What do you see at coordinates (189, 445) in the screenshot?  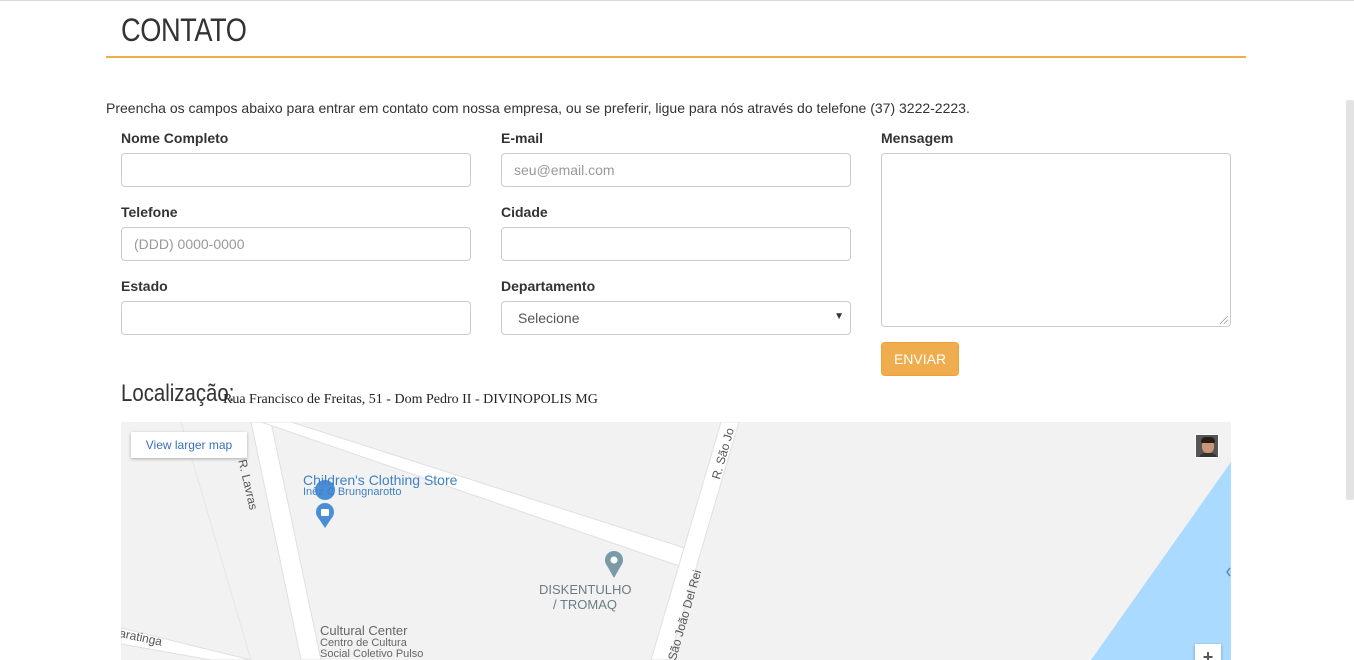 I see `view-larger-map-link: View larger map` at bounding box center [189, 445].